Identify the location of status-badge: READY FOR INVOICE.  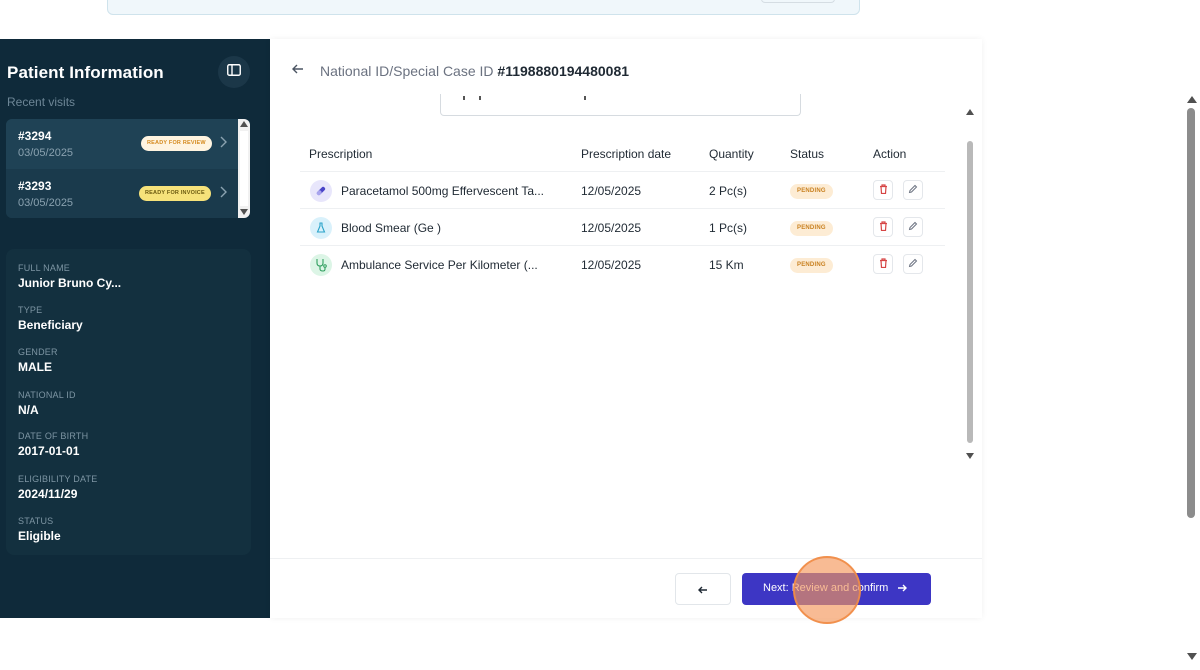
(175, 193).